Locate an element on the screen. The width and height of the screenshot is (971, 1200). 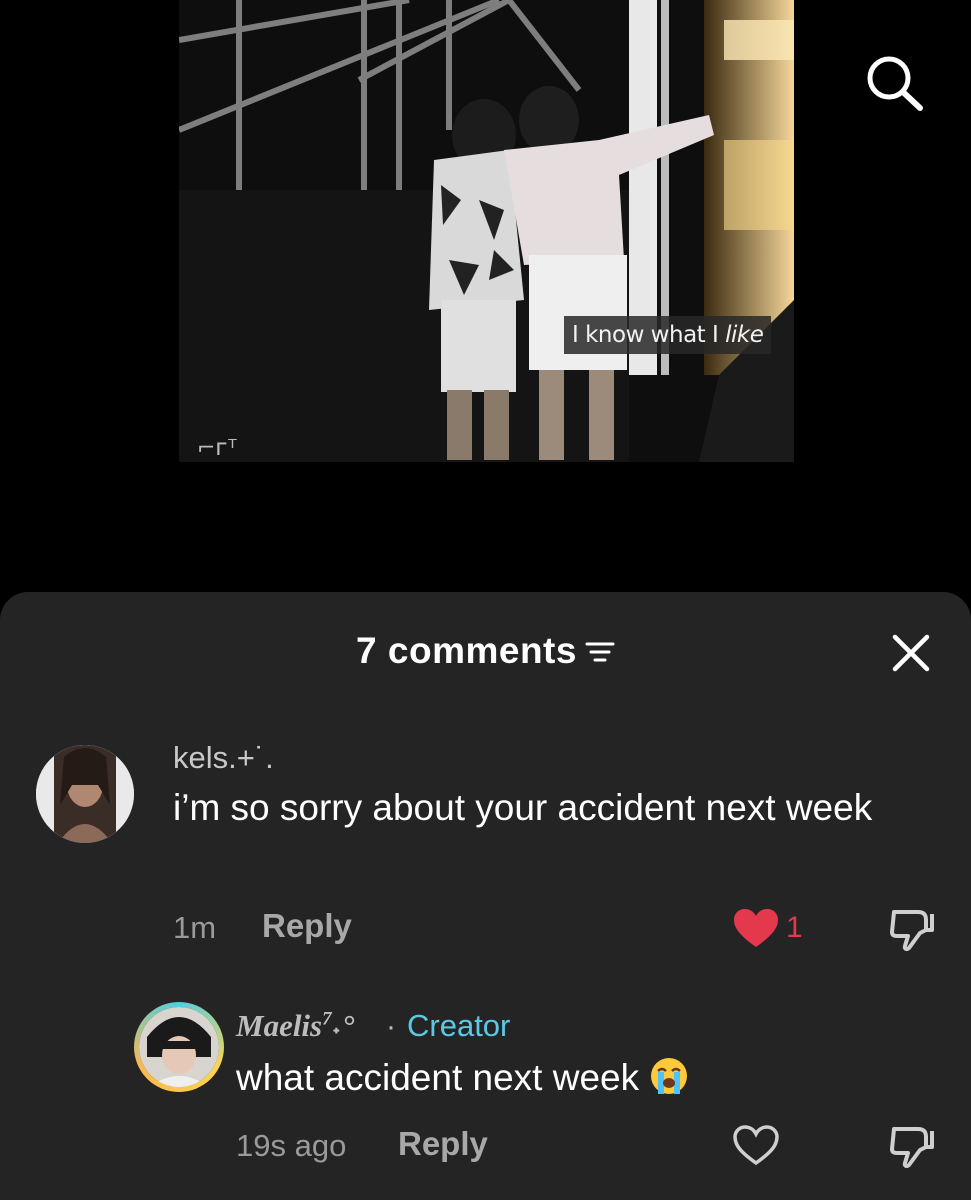
comments-count: 7 comments is located at coordinates (485, 652).